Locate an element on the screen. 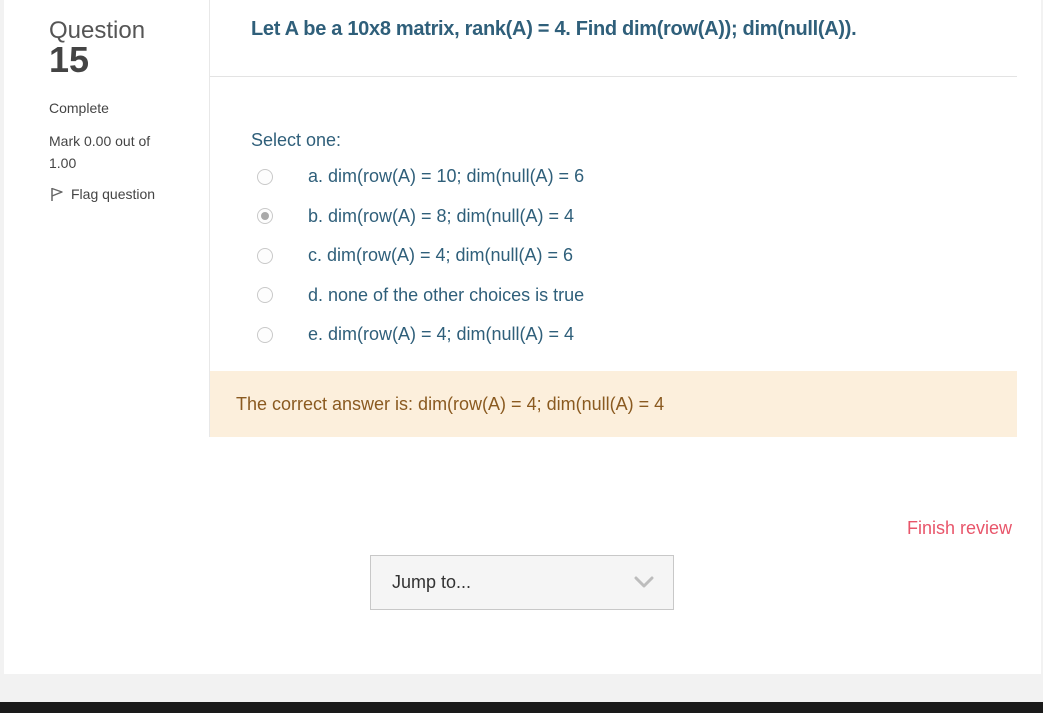  answer-label-e: e. dim(row(A) = 4; dim(null(A) = 4 is located at coordinates (441, 334).